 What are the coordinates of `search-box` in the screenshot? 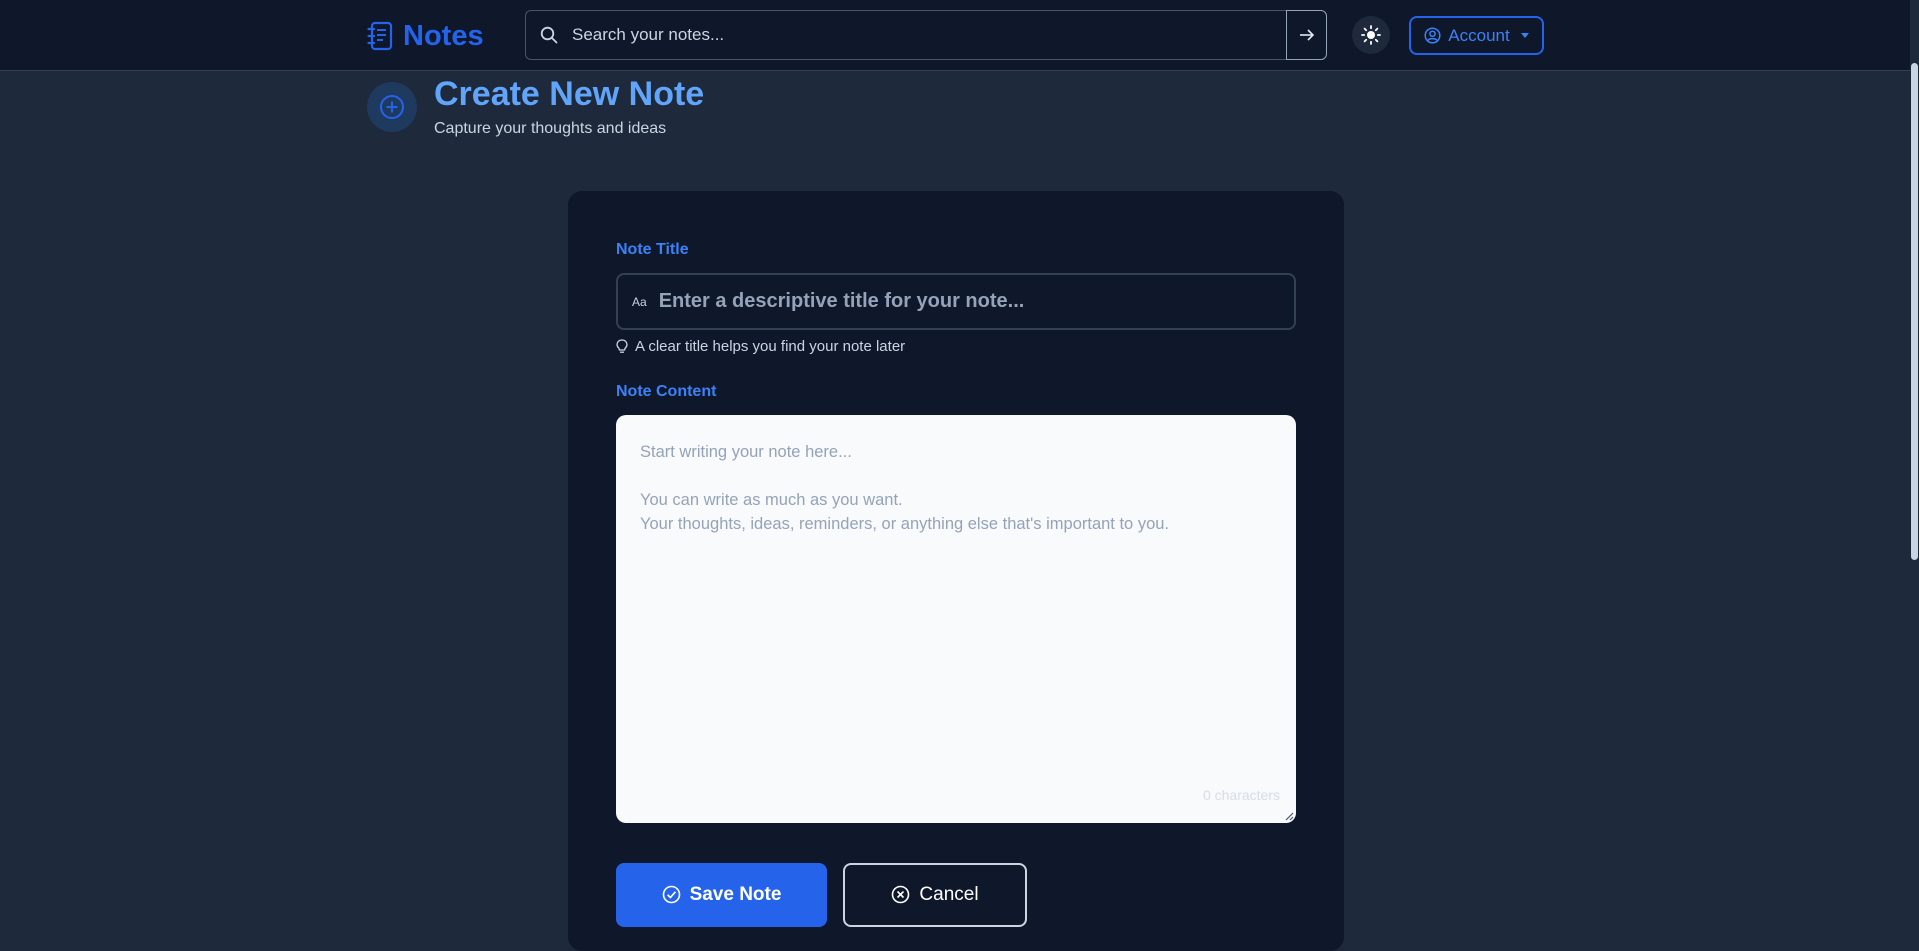 It's located at (906, 35).